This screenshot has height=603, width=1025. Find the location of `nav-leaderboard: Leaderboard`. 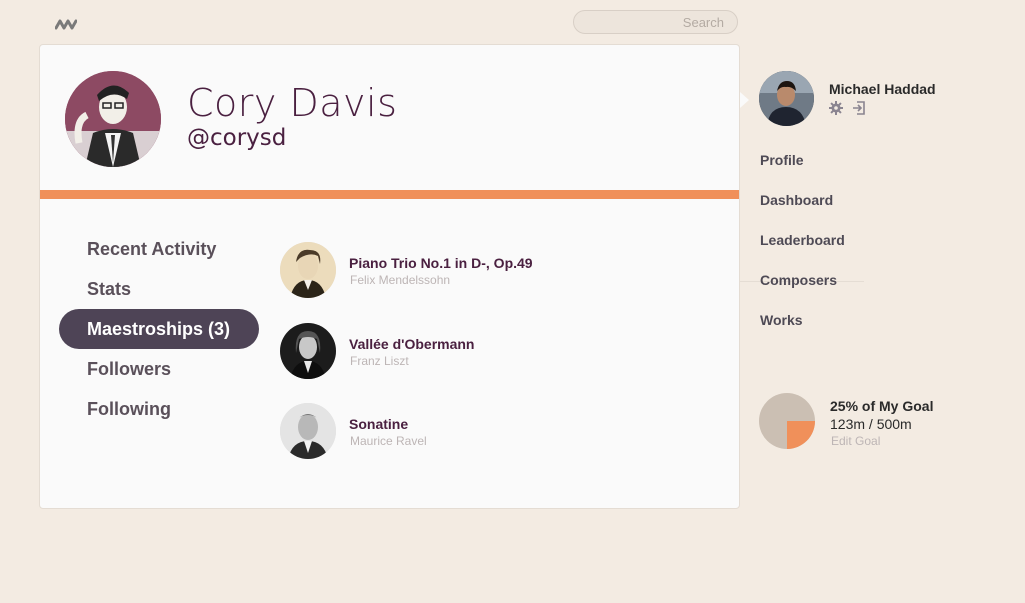

nav-leaderboard: Leaderboard is located at coordinates (802, 240).